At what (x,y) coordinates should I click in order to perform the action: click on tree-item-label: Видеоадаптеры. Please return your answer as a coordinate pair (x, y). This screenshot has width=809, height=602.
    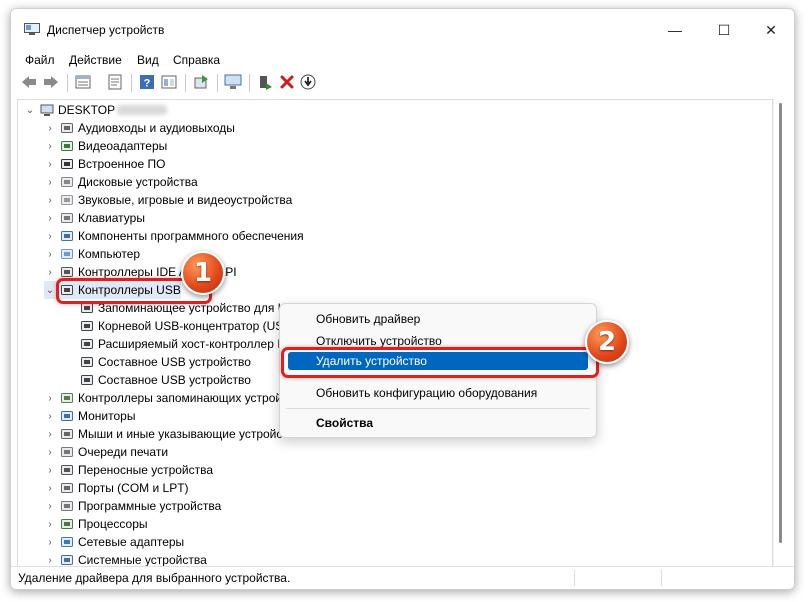
    Looking at the image, I should click on (123, 146).